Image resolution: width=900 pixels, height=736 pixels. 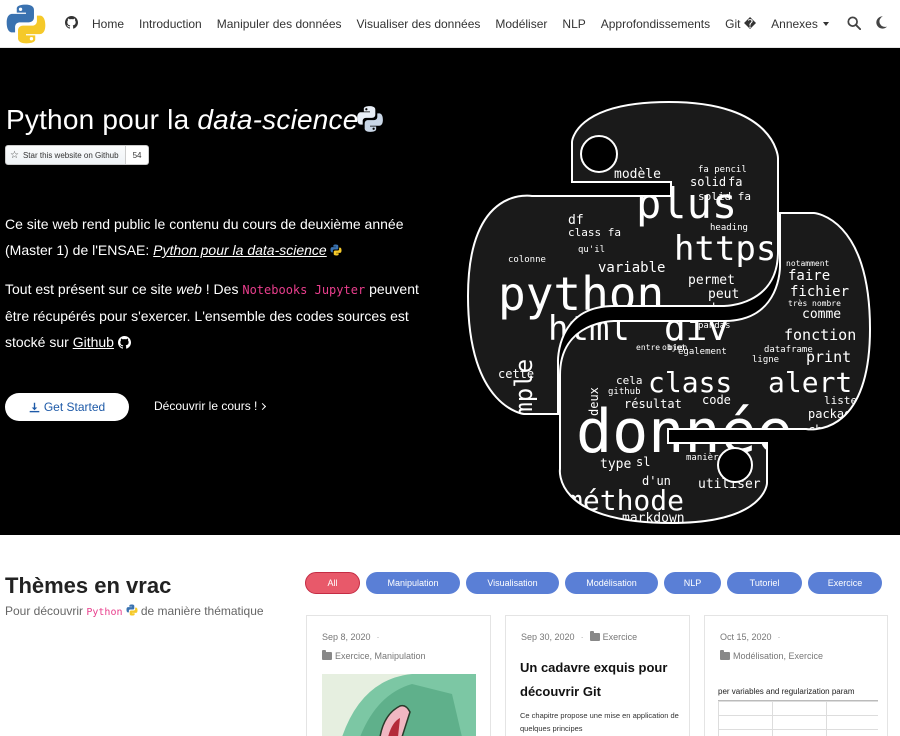 What do you see at coordinates (746, 637) in the screenshot?
I see `card-date-text: Oct 15, 2020` at bounding box center [746, 637].